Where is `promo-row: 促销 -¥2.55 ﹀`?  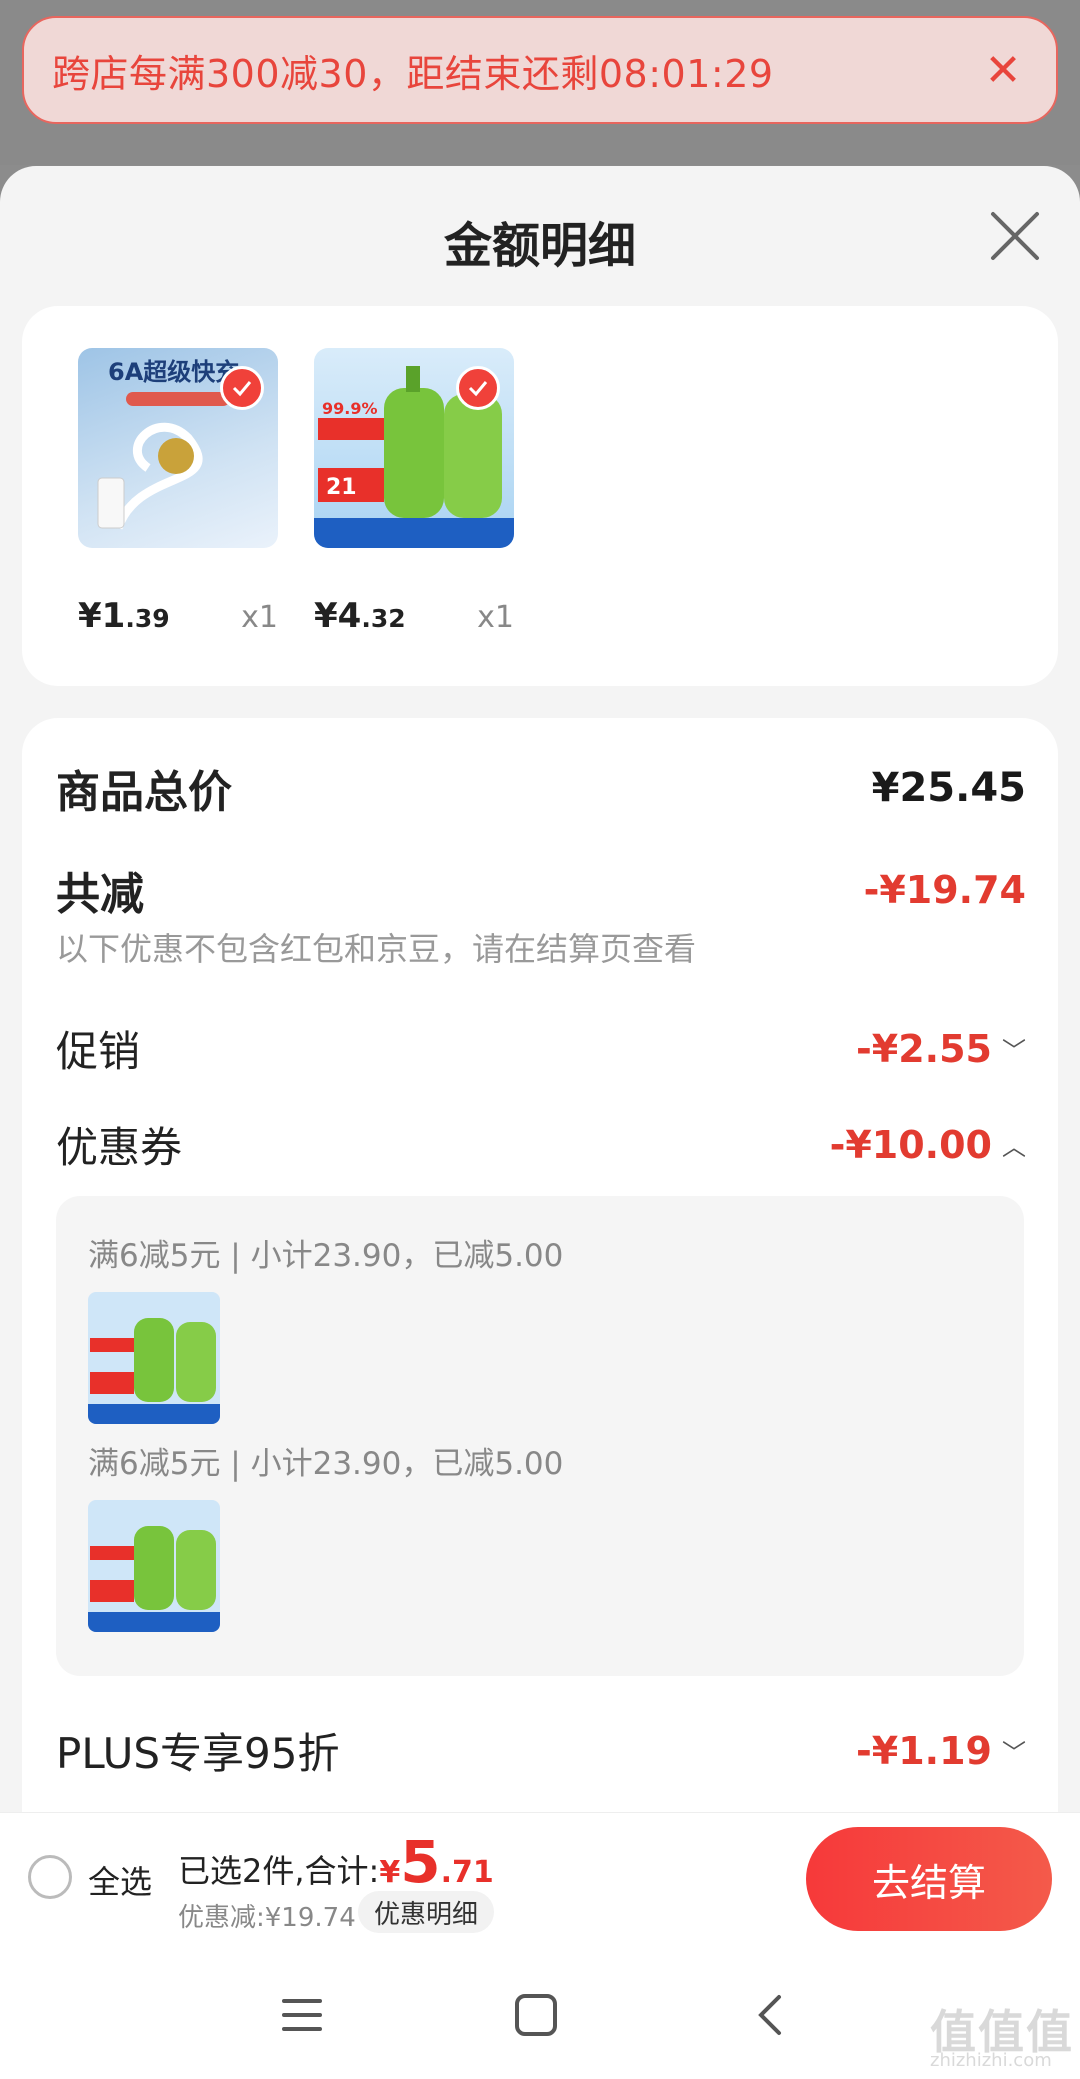
promo-row: 促销 -¥2.55 ﹀ is located at coordinates (541, 1048).